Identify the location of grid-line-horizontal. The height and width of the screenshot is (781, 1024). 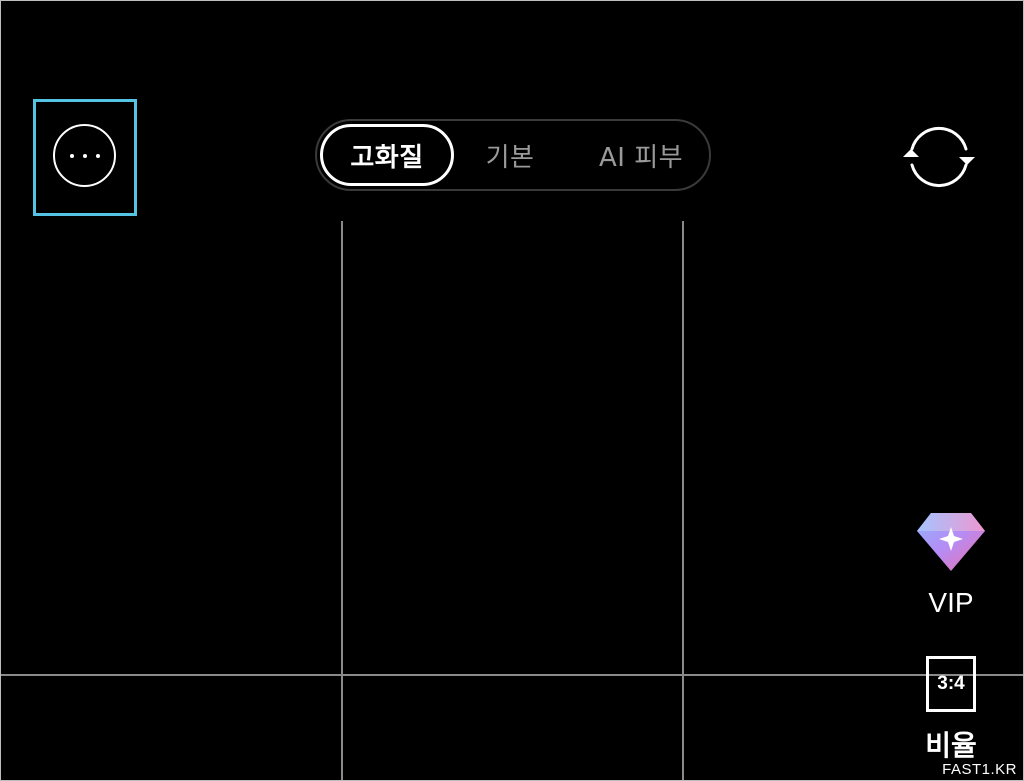
(512, 675).